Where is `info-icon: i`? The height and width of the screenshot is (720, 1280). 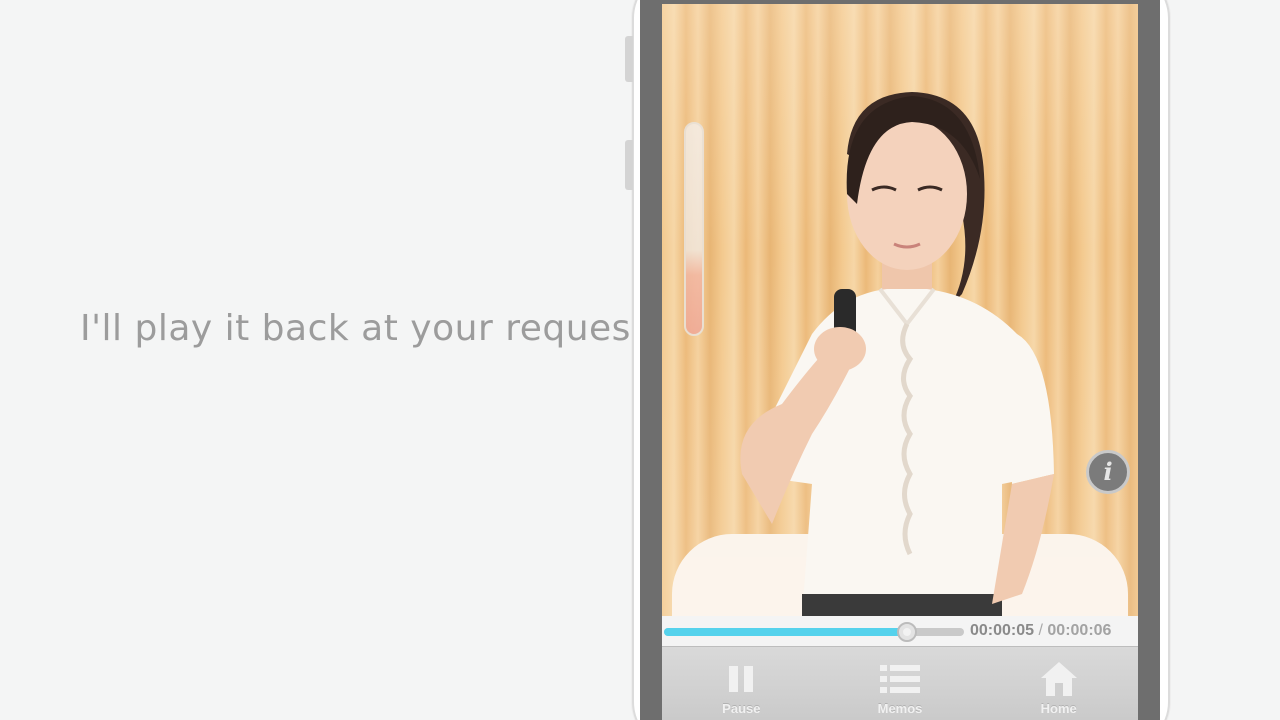
info-icon: i is located at coordinates (1108, 471).